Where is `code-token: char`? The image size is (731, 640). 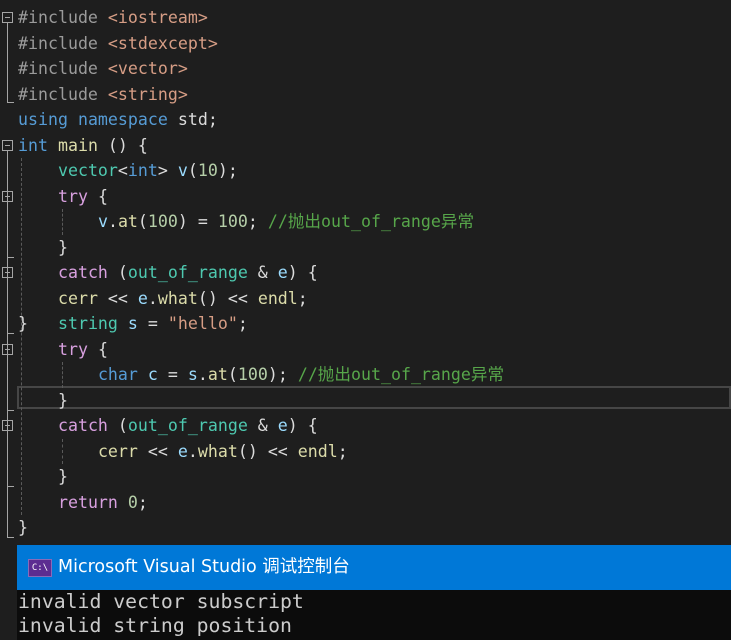 code-token: char is located at coordinates (122, 374).